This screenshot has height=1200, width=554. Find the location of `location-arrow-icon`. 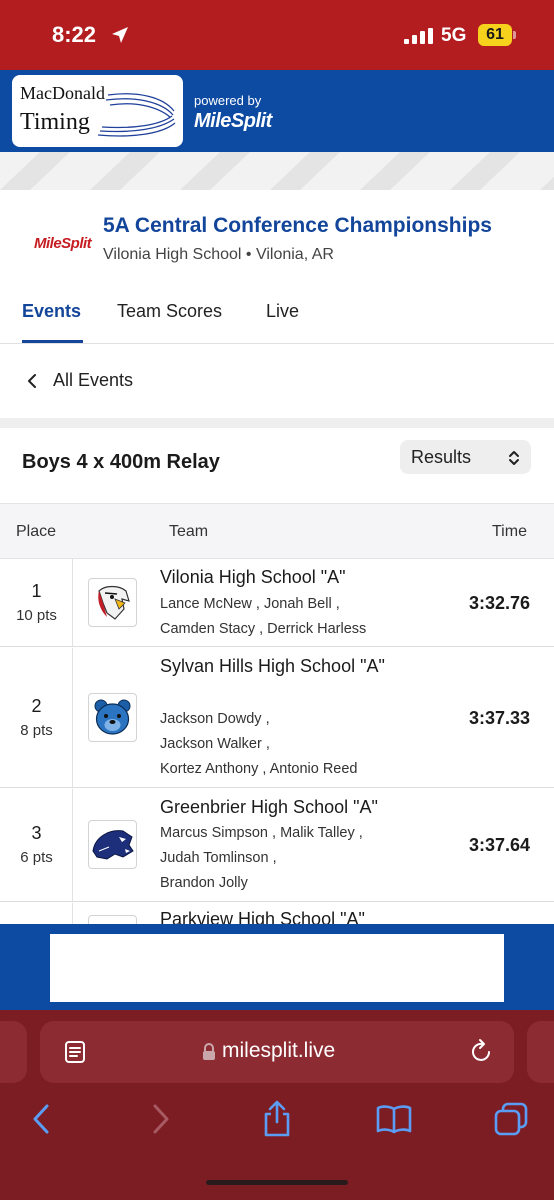

location-arrow-icon is located at coordinates (120, 35).